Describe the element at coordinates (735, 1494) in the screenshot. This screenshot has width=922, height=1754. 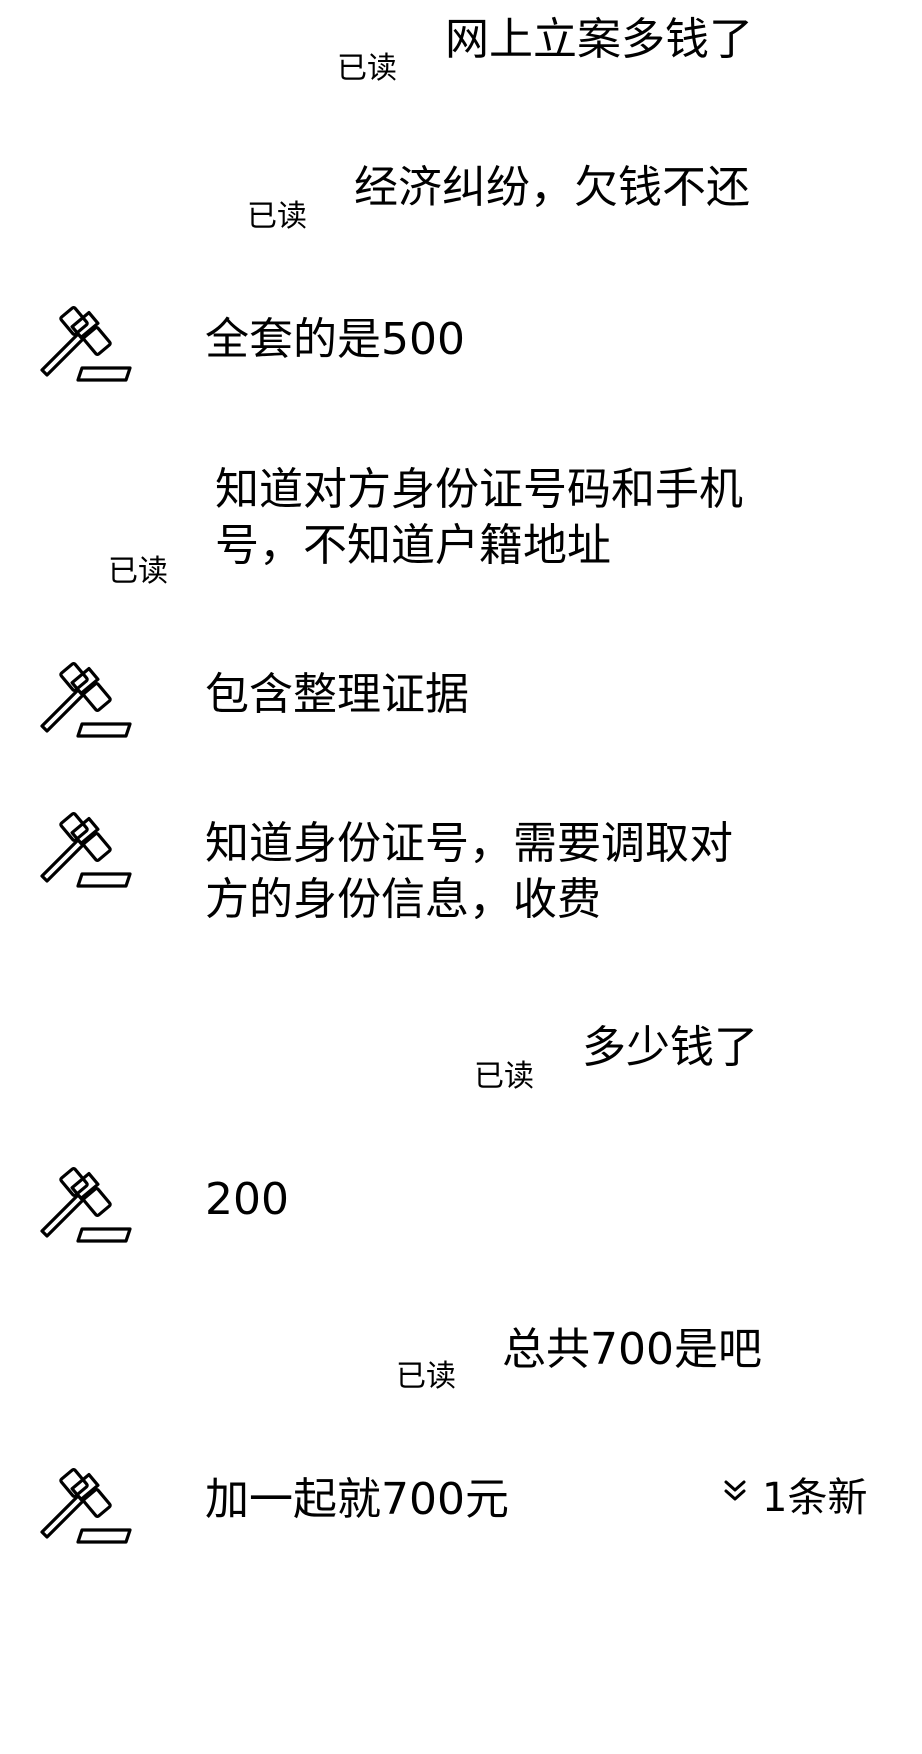
I see `double-chevron-down-icon` at that location.